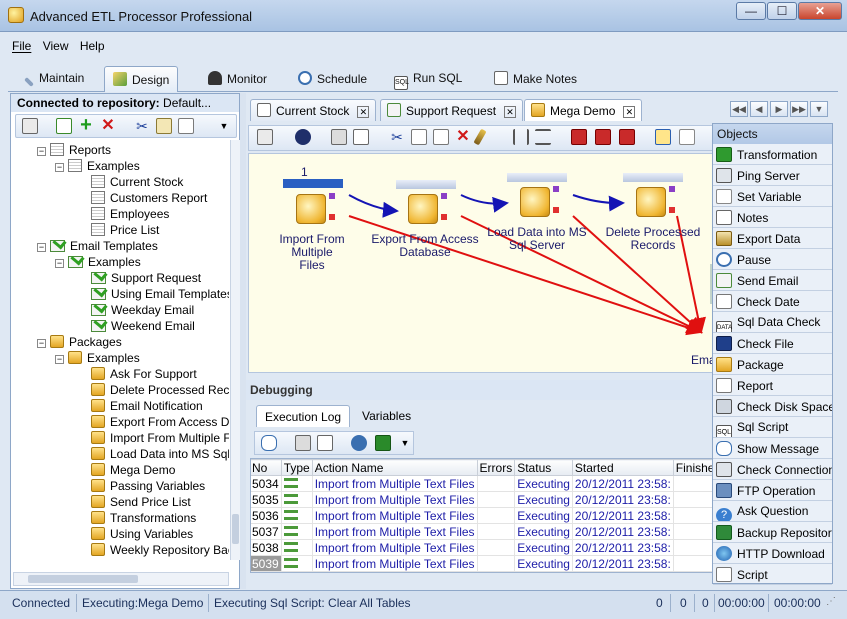 The height and width of the screenshot is (619, 847). I want to click on doc-tab-mega-demo: Mega Demo ✕, so click(583, 110).